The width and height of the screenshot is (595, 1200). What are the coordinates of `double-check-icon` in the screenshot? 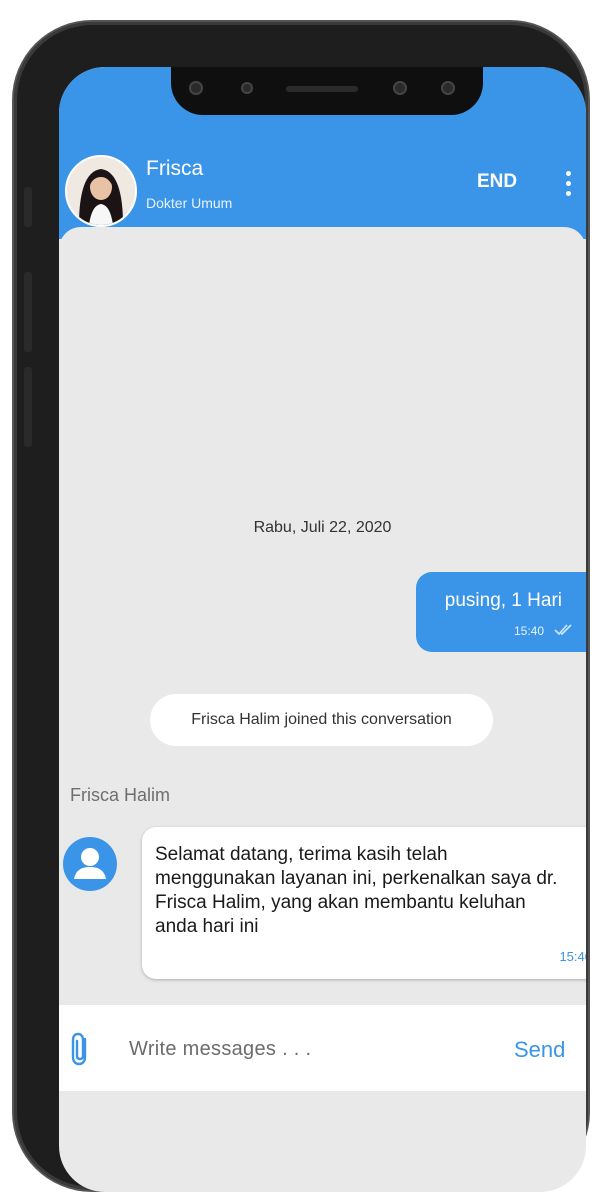 It's located at (563, 630).